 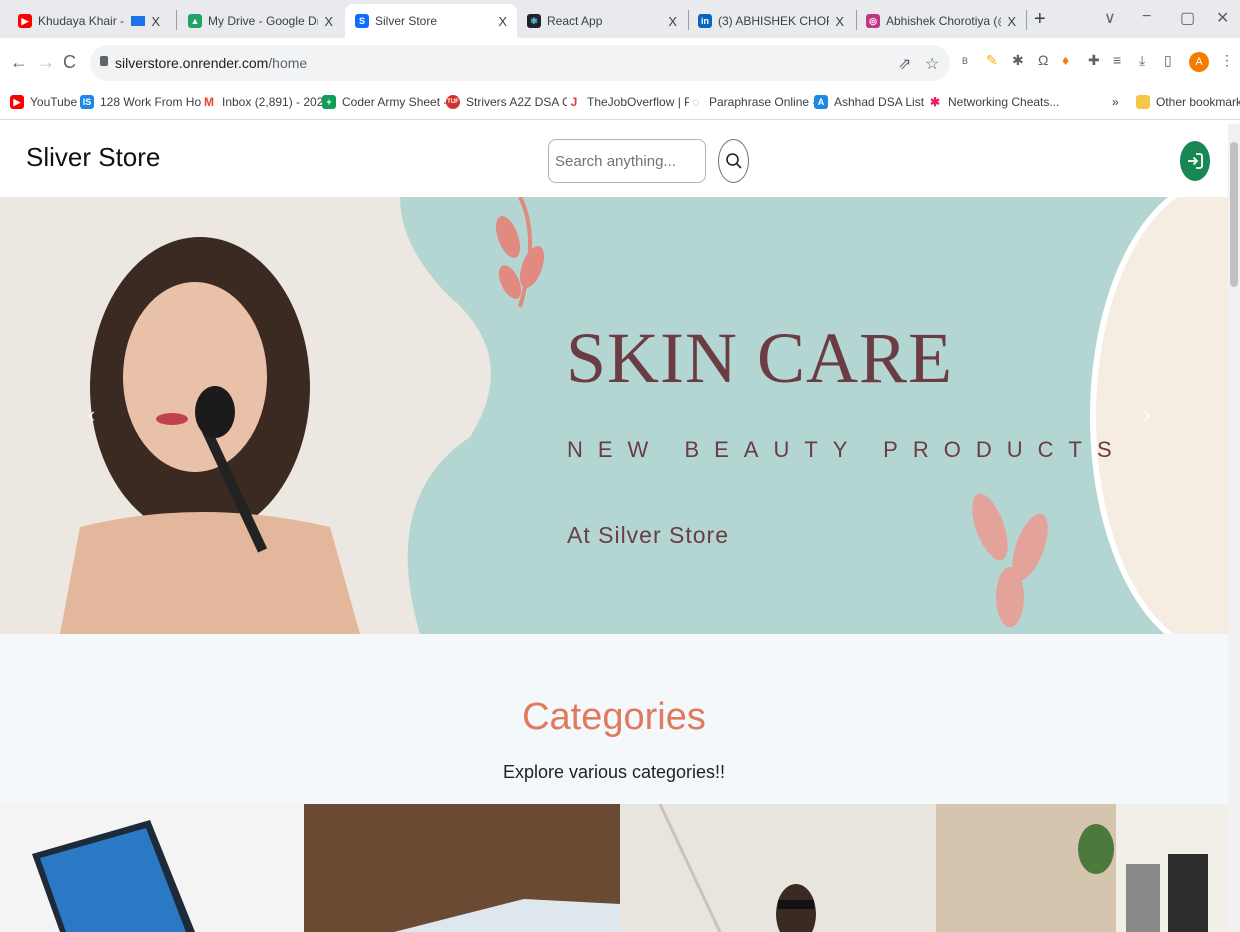 I want to click on extension-b-icon: B, so click(x=965, y=61).